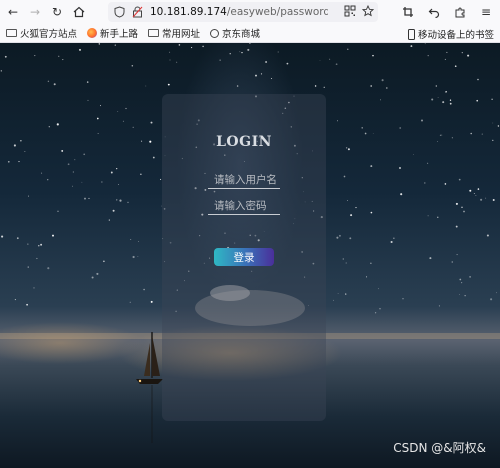  What do you see at coordinates (460, 12) in the screenshot?
I see `extensions-icon` at bounding box center [460, 12].